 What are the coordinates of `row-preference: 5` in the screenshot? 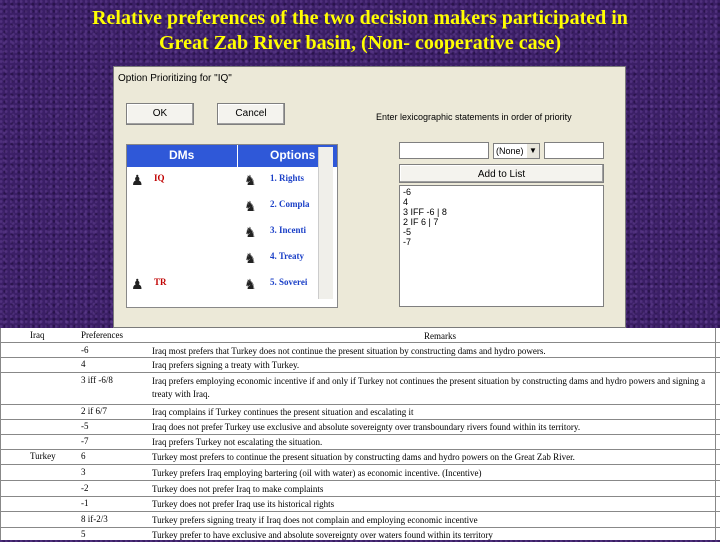 It's located at (83, 534).